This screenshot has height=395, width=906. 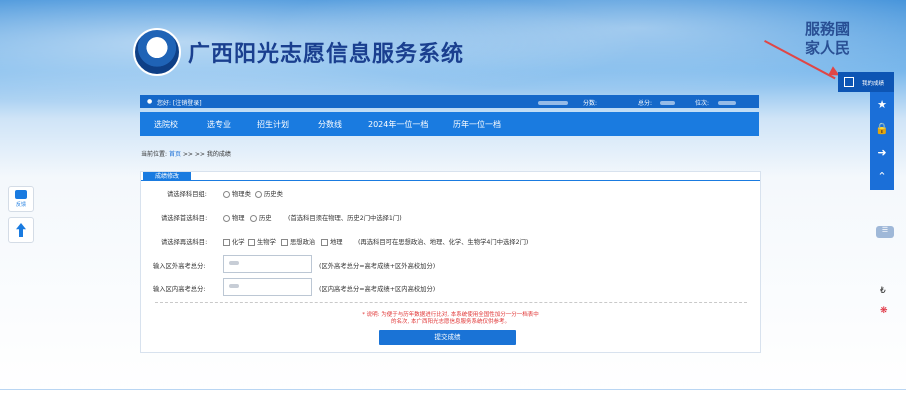 What do you see at coordinates (154, 154) in the screenshot?
I see `breadcrumb-prefix: 当前位置:` at bounding box center [154, 154].